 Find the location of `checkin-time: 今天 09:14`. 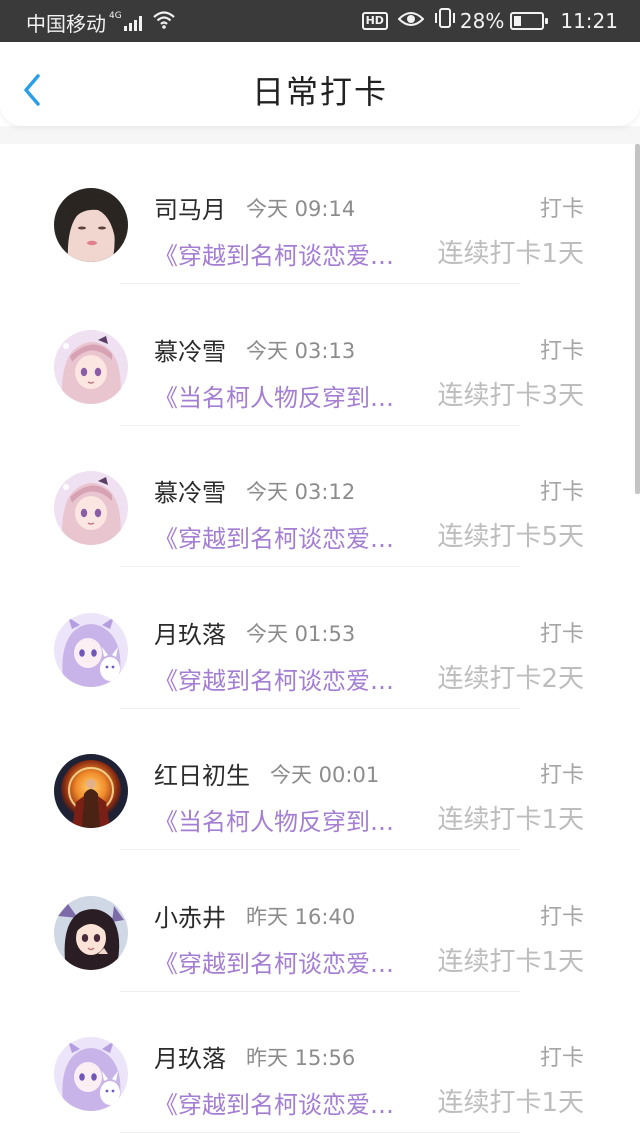

checkin-time: 今天 09:14 is located at coordinates (301, 209).